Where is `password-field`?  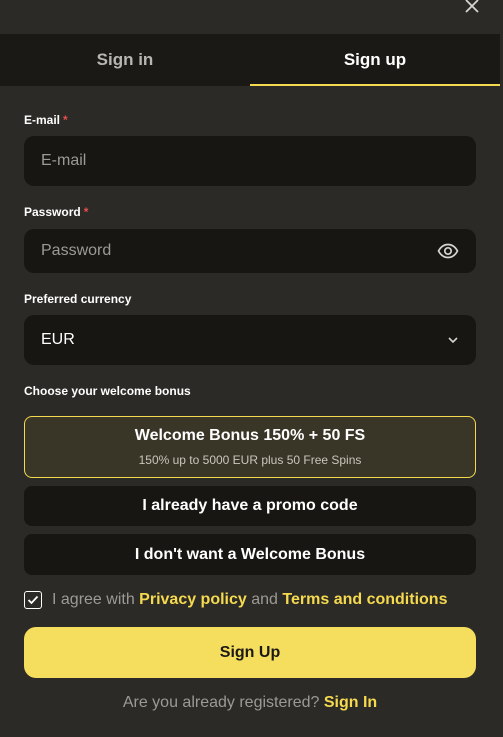 password-field is located at coordinates (250, 251).